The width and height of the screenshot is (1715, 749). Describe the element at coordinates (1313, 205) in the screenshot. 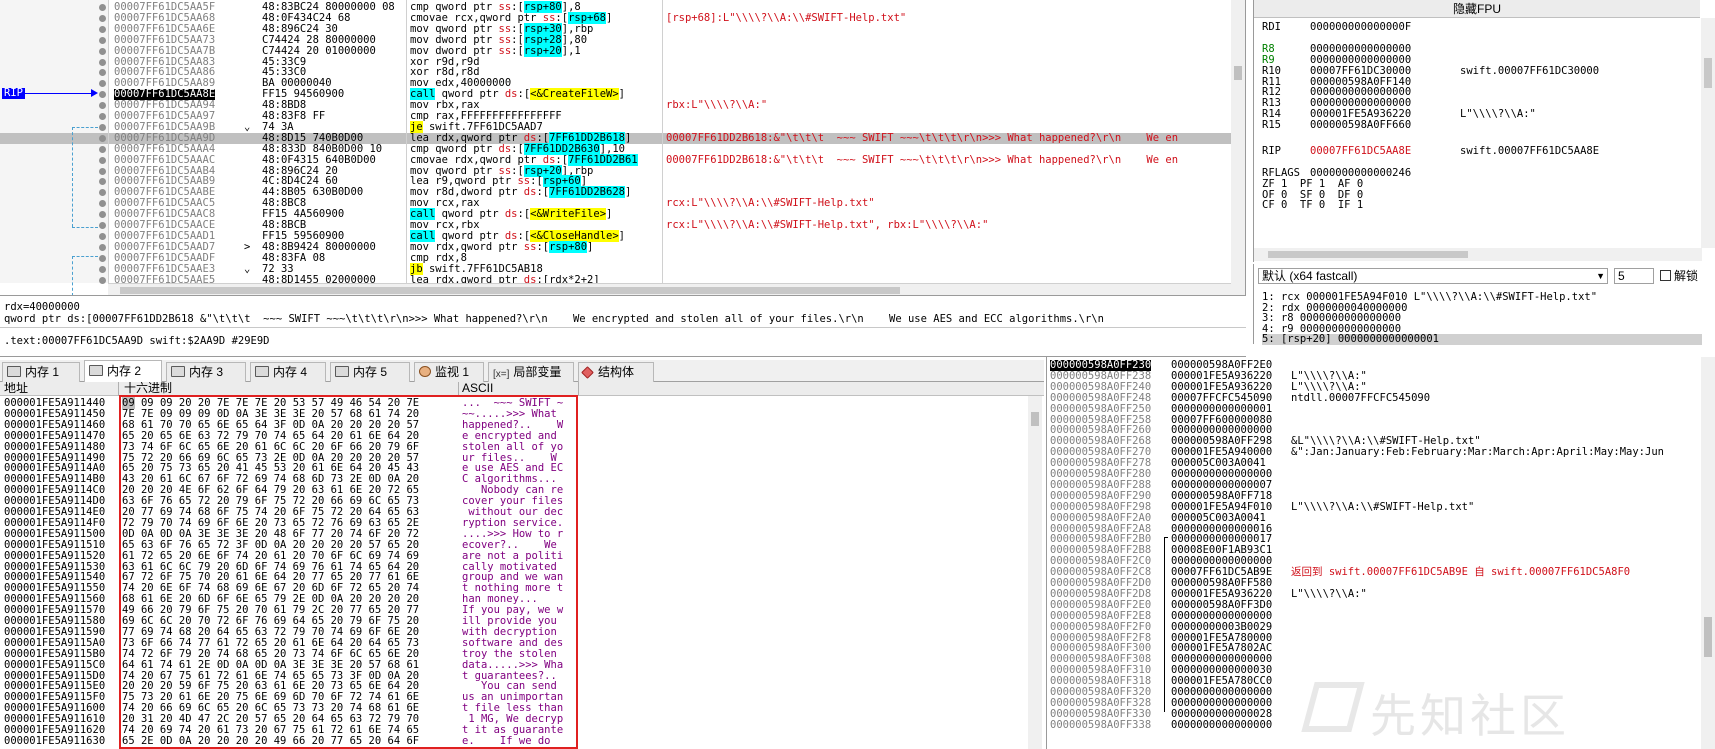

I see `register-name: CF 0 TF 0 IF 1` at that location.